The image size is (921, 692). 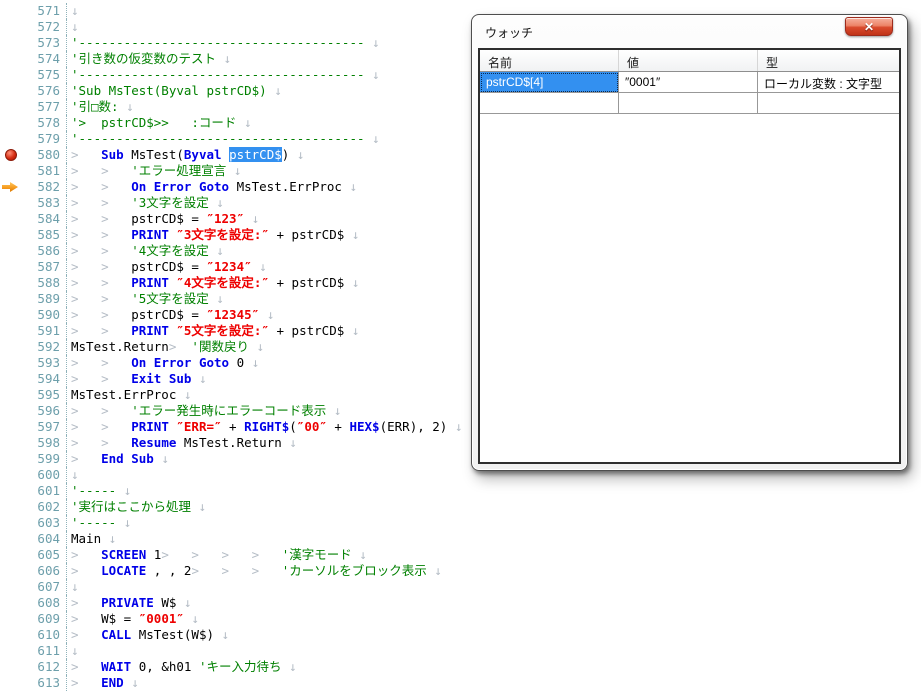 I want to click on code-text: > LOCATE , , 2> > > 'カーソルをブロック表示 ↓, so click(x=254, y=571).